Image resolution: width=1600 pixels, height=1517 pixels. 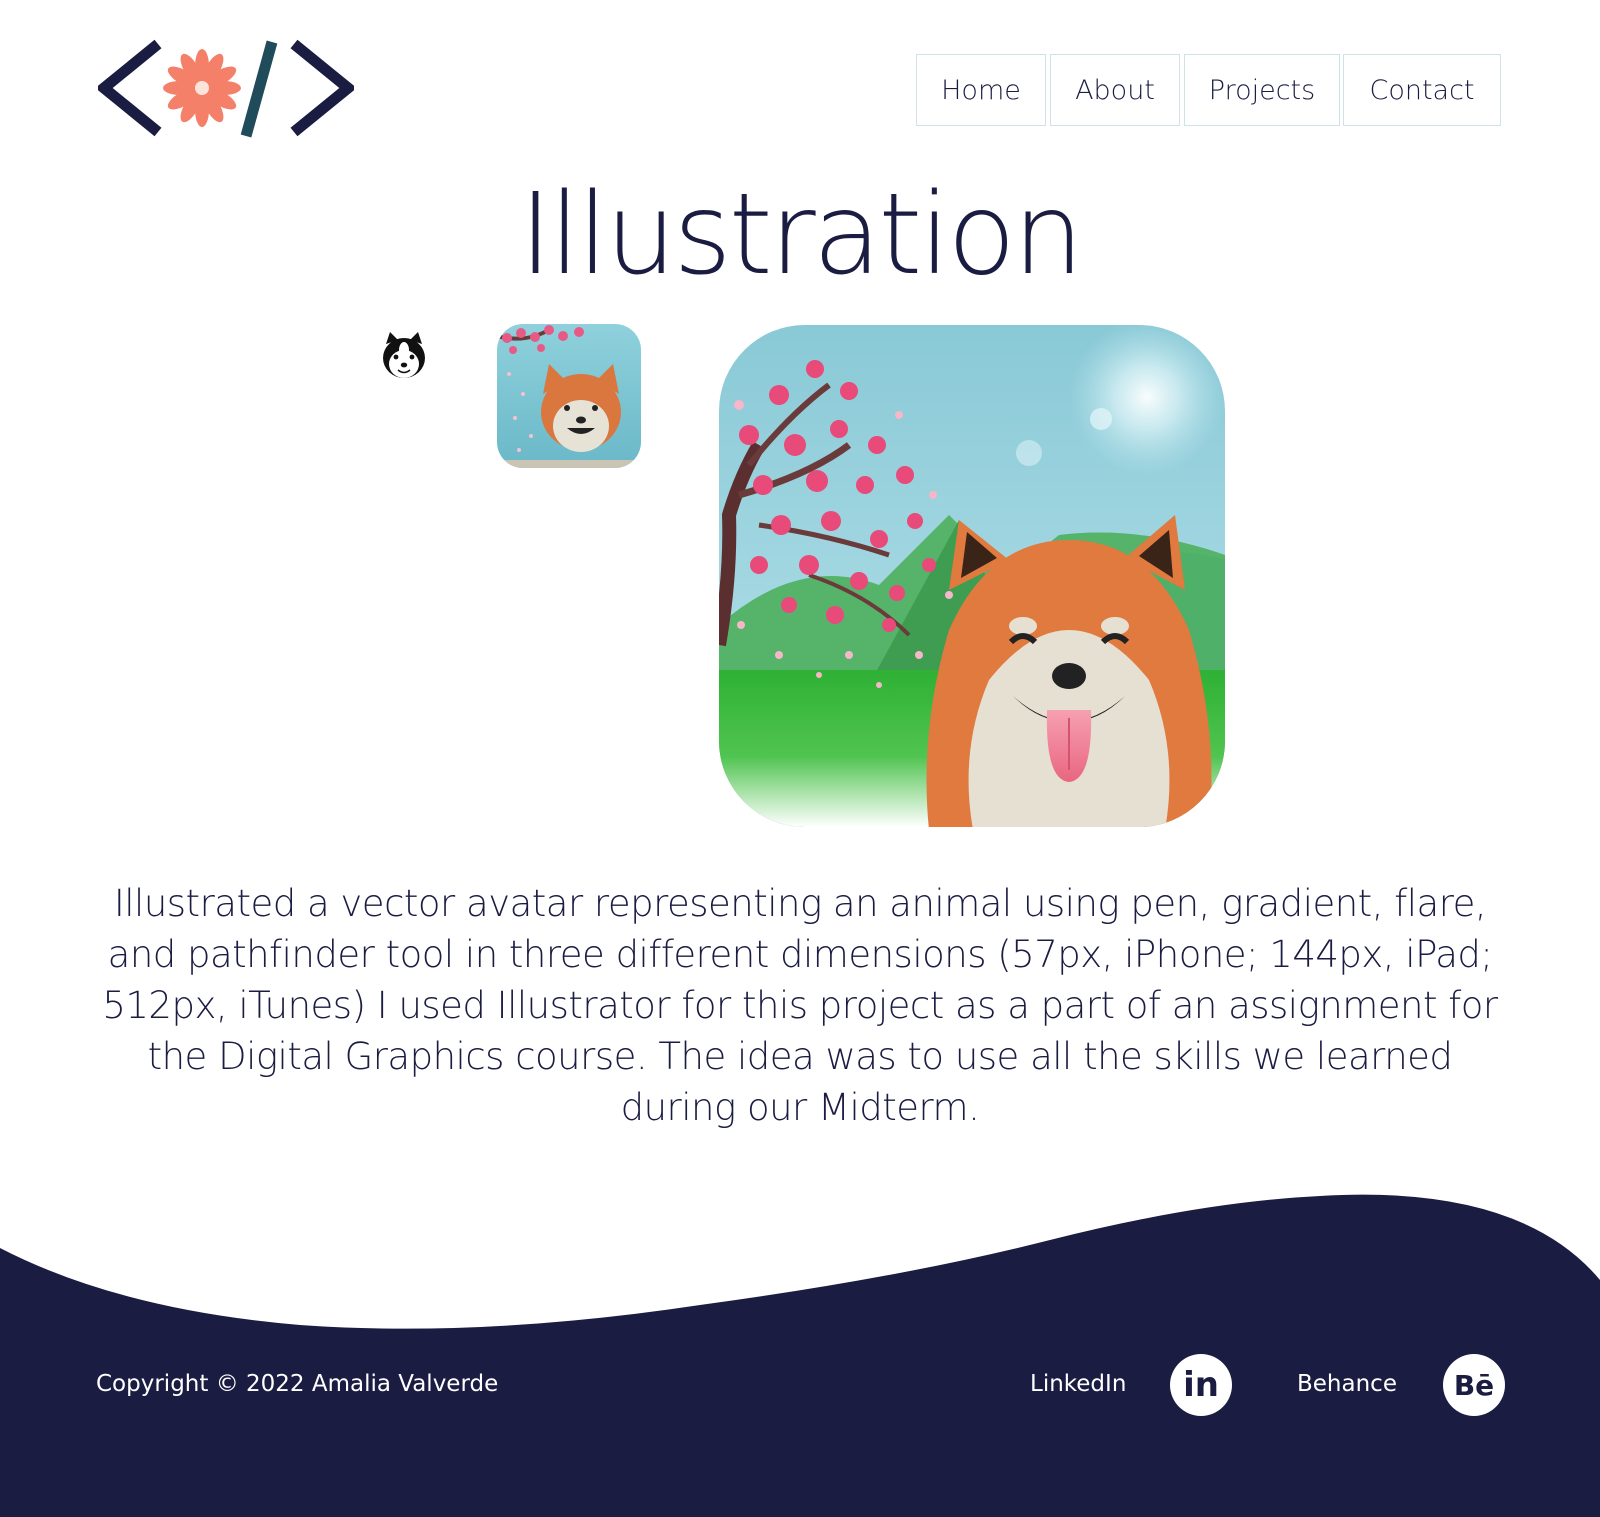 What do you see at coordinates (569, 396) in the screenshot?
I see `avatar-144px-image` at bounding box center [569, 396].